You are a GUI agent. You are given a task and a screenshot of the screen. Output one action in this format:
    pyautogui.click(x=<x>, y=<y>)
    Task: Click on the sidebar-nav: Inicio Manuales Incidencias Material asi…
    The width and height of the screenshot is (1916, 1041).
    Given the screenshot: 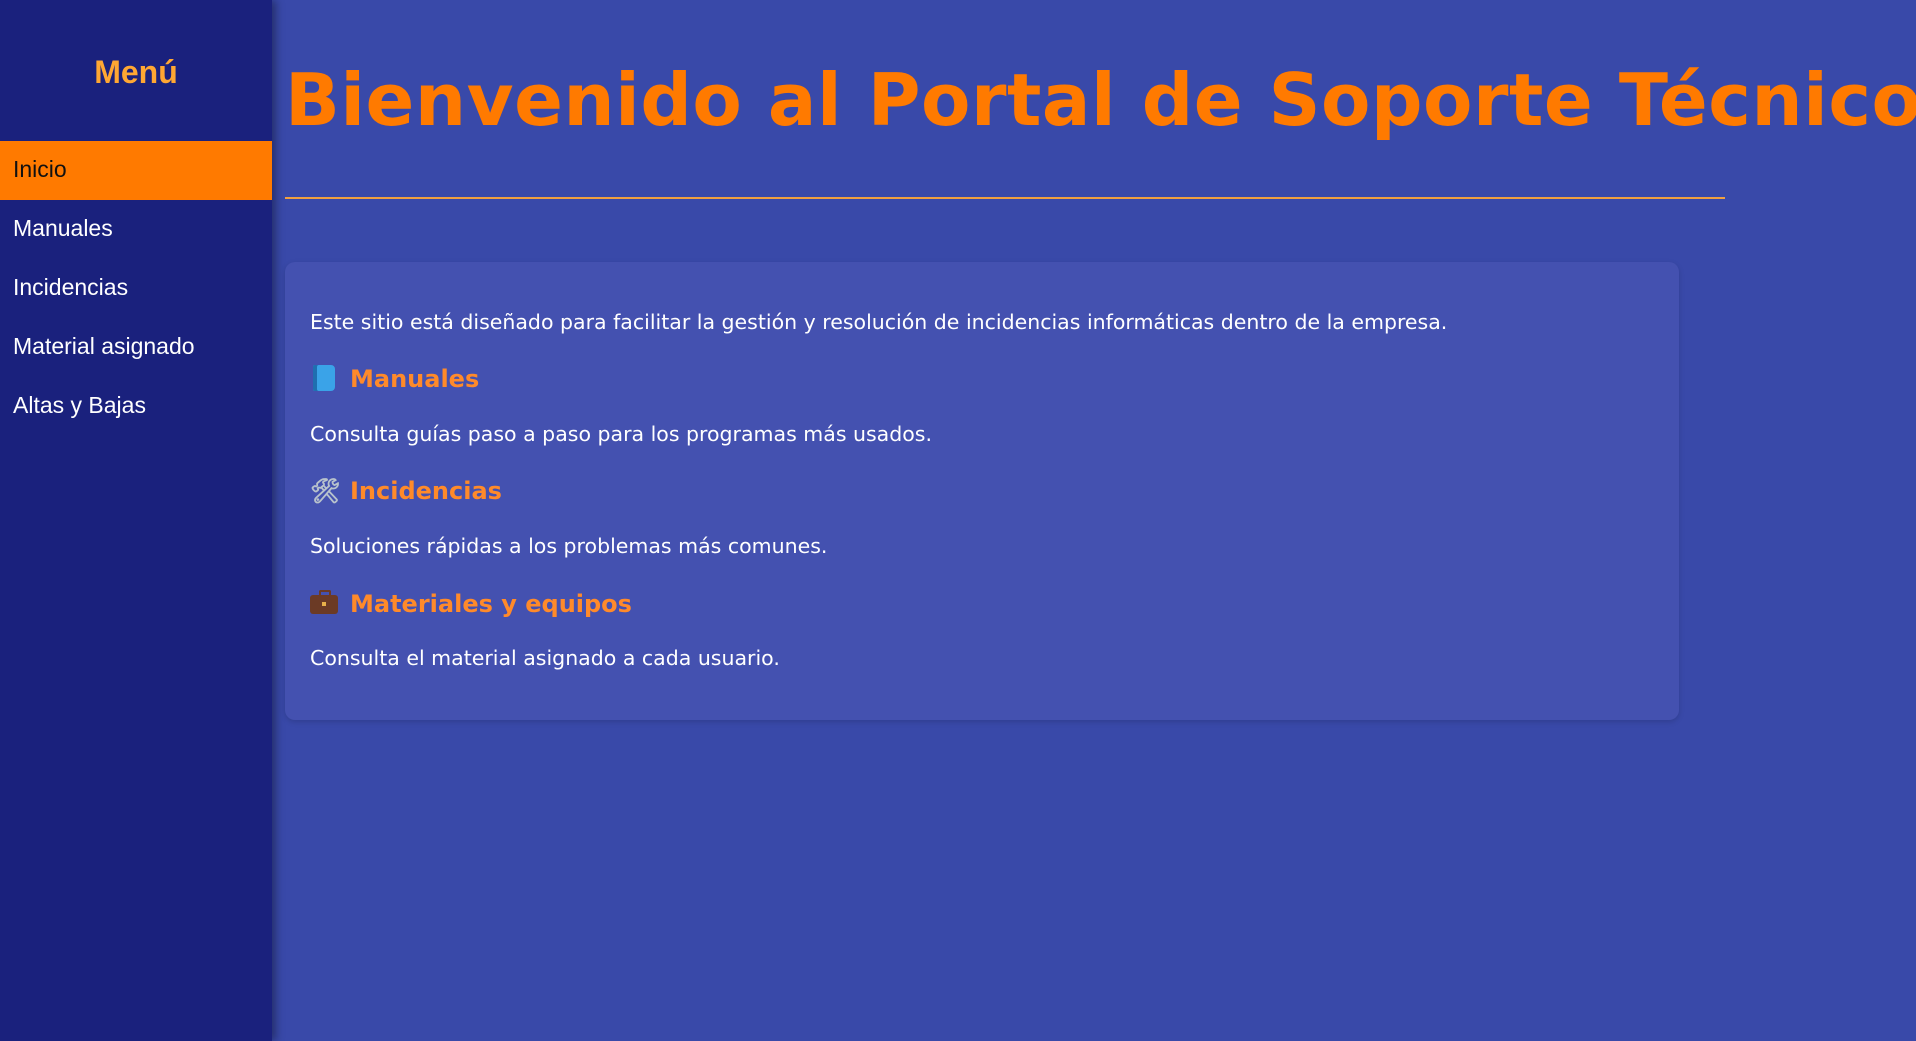 What is the action you would take?
    pyautogui.click(x=136, y=288)
    